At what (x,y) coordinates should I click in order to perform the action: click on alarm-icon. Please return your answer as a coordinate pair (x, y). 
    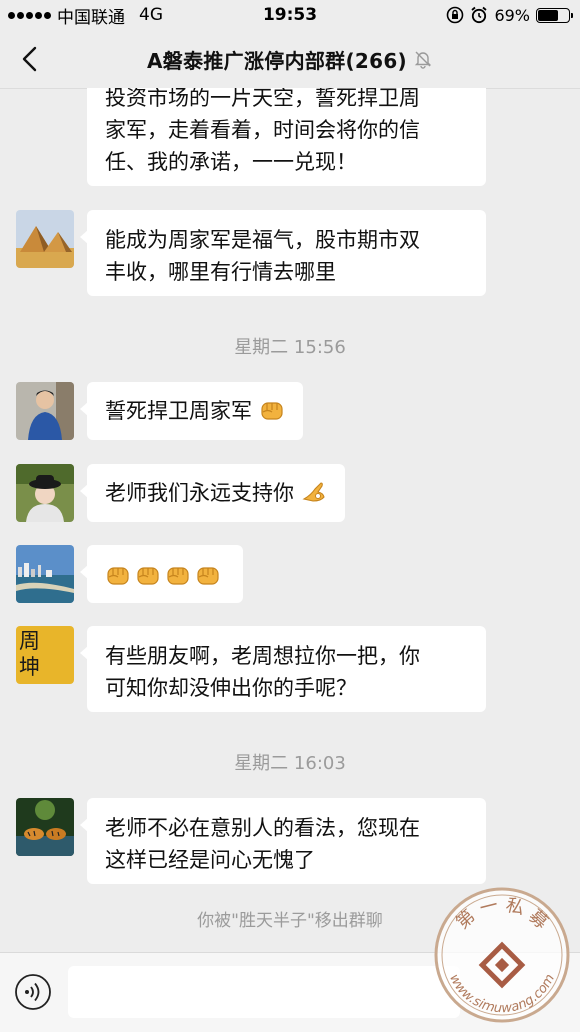
    Looking at the image, I should click on (479, 15).